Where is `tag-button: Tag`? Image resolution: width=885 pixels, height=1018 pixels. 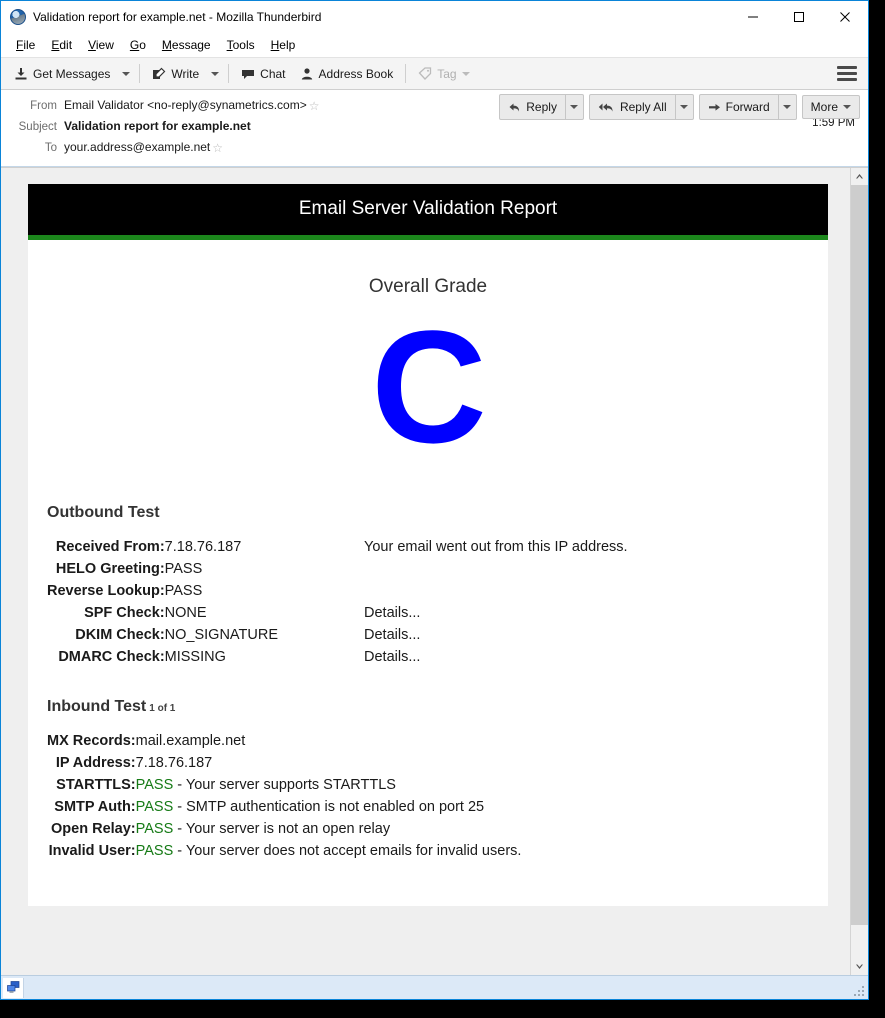 tag-button: Tag is located at coordinates (443, 73).